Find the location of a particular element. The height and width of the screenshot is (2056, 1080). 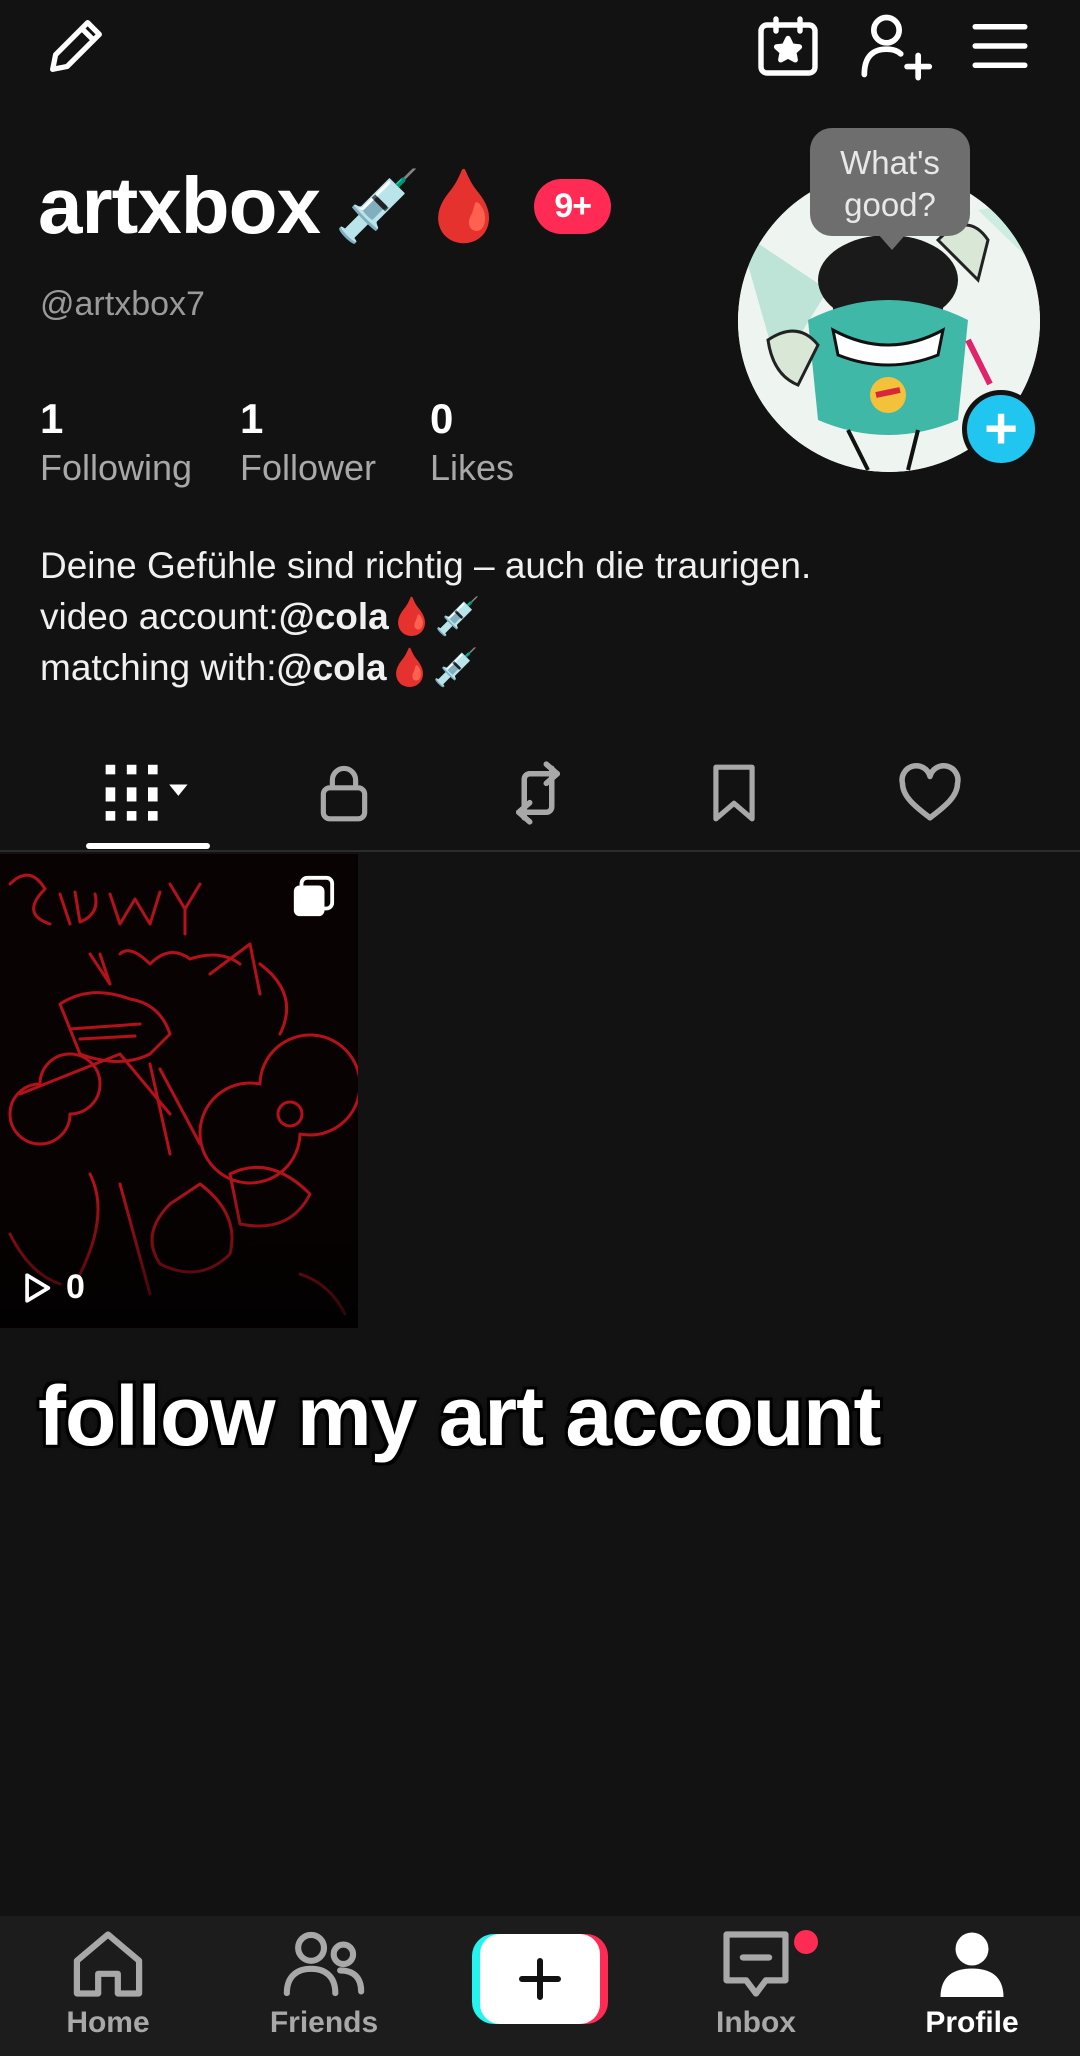

name-emojis: 💉🩸 is located at coordinates (420, 205).